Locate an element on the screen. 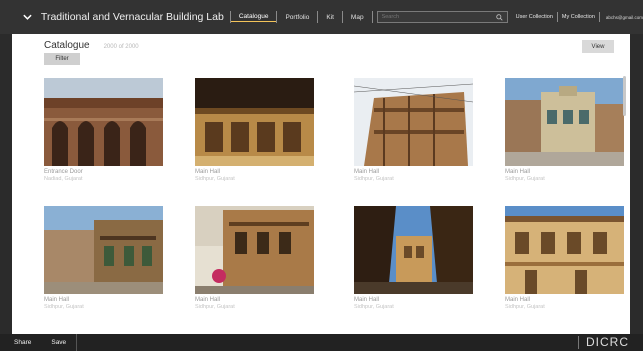  chevron-down-icon is located at coordinates (27, 17).